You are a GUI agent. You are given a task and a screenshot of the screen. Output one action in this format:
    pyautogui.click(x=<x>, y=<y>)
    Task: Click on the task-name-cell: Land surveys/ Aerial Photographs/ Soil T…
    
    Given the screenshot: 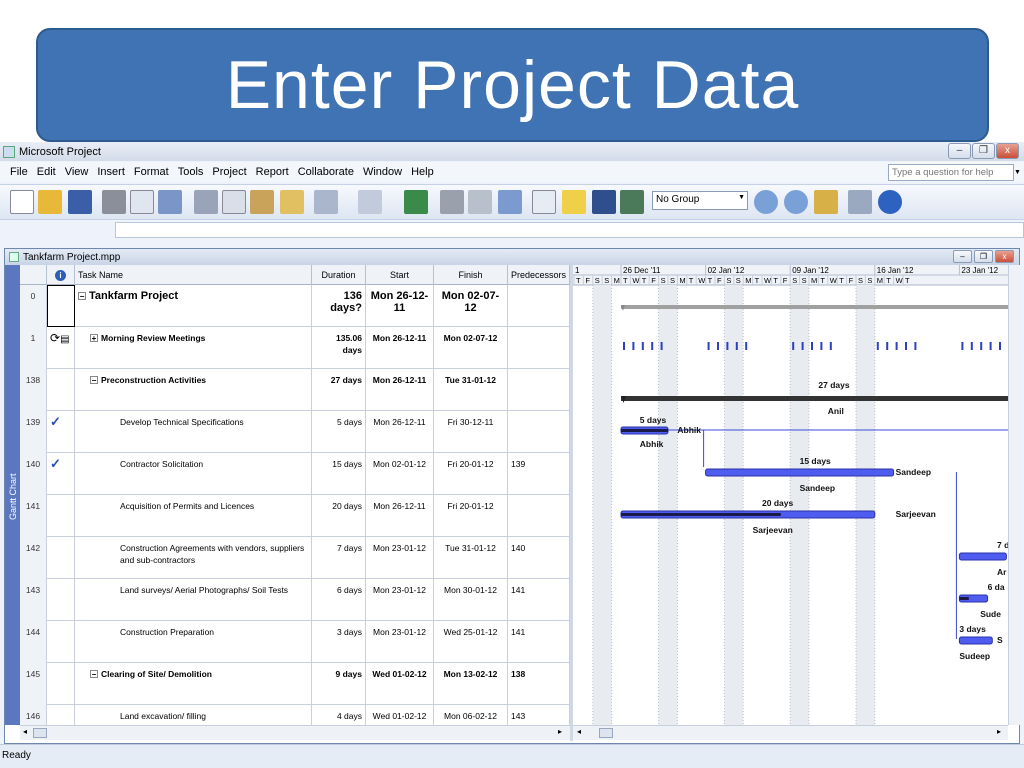 What is the action you would take?
    pyautogui.click(x=193, y=600)
    